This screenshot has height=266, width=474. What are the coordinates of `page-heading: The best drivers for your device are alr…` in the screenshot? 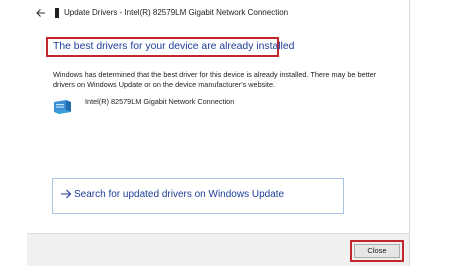 It's located at (174, 46).